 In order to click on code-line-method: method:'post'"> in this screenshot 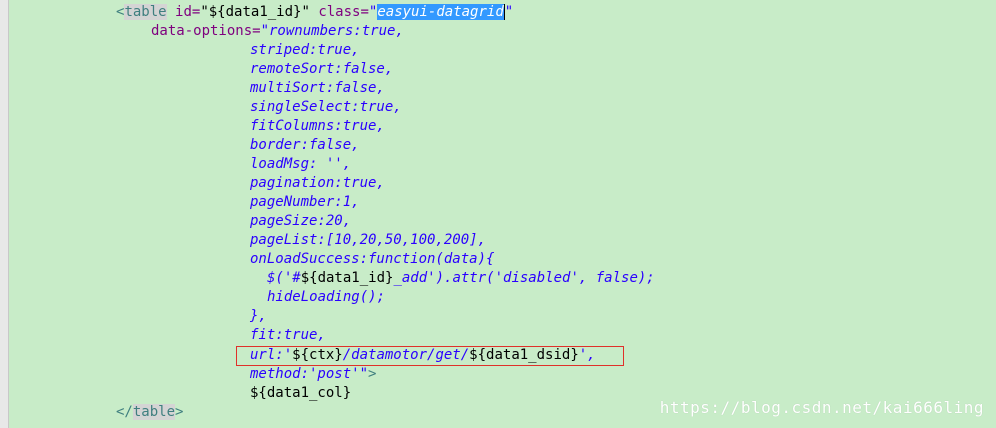, I will do `click(313, 374)`.